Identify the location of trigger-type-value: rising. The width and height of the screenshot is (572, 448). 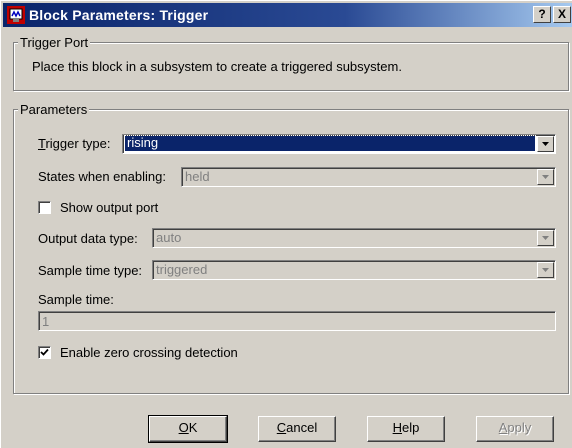
(330, 143).